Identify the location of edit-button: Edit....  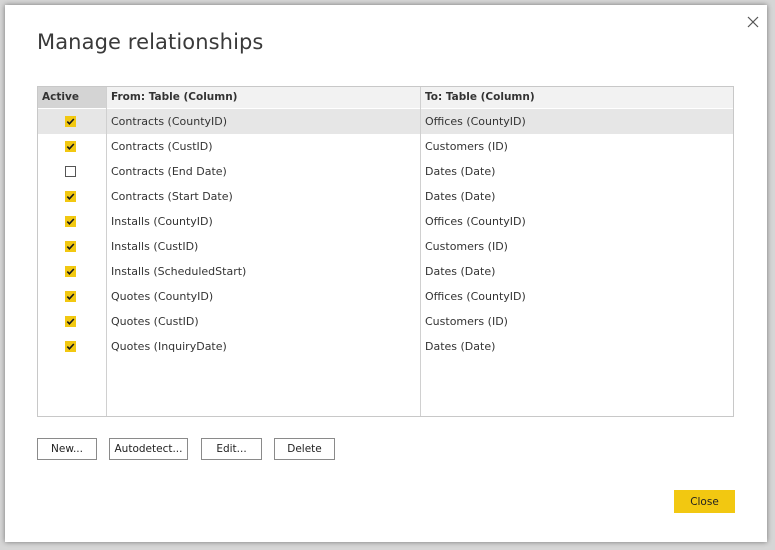
(231, 449).